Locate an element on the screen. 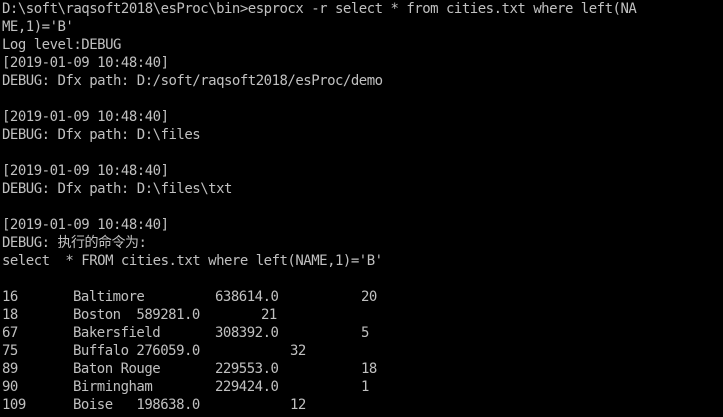  result-rank: 32 is located at coordinates (298, 351).